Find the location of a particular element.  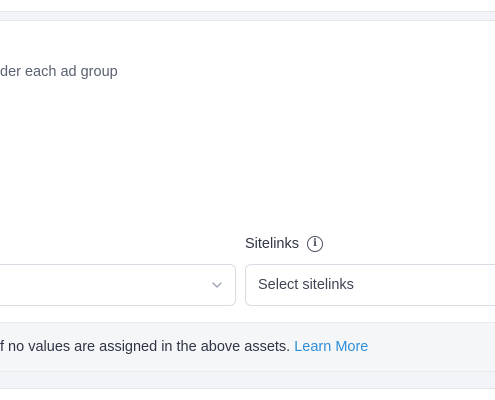

top-card is located at coordinates (247, 6).